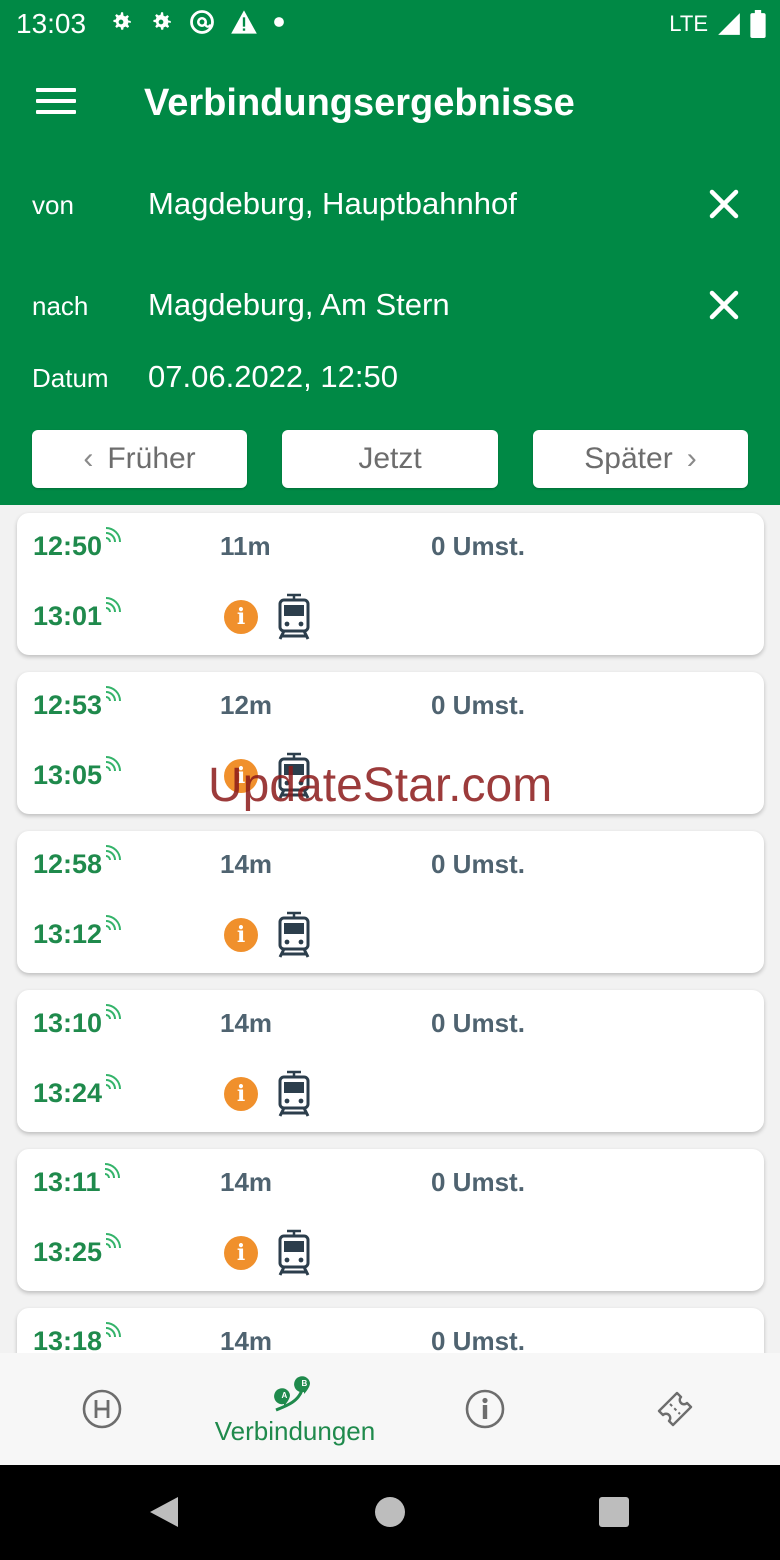 This screenshot has width=780, height=1560. I want to click on from-field: Magdeburg, Hauptbahnhof, so click(332, 204).